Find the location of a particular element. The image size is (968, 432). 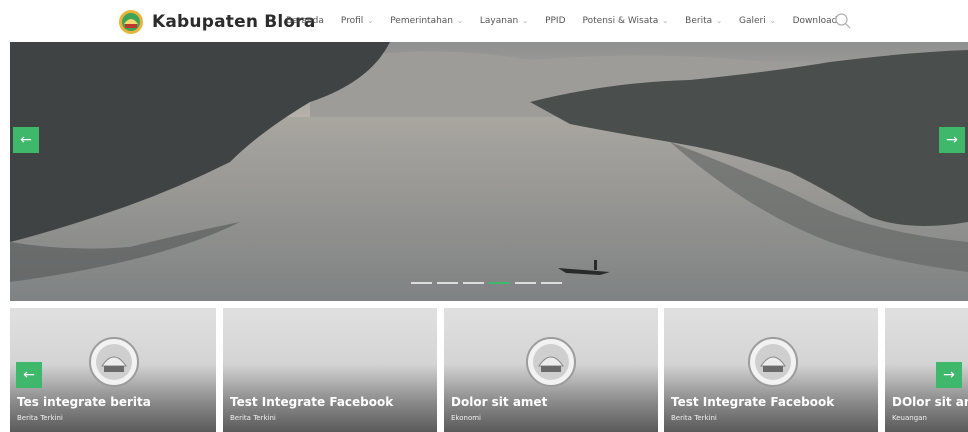

slider-dot-active is located at coordinates (499, 283).